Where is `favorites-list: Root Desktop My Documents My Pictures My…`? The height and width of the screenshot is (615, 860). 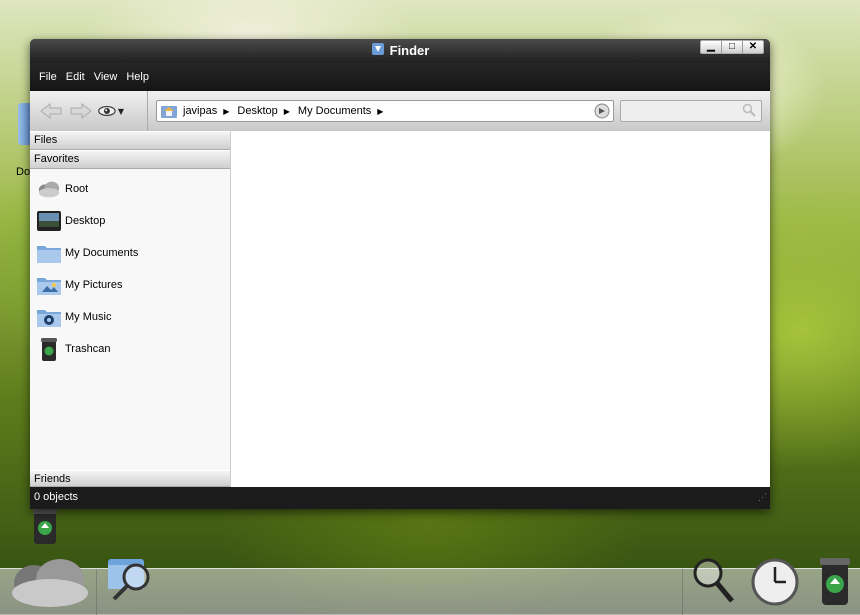 favorites-list: Root Desktop My Documents My Pictures My… is located at coordinates (130, 267).